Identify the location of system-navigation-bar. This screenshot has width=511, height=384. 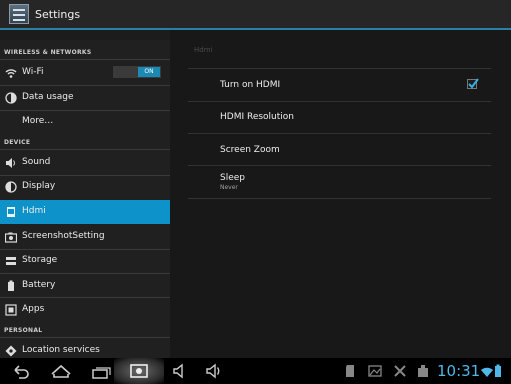
(255, 371).